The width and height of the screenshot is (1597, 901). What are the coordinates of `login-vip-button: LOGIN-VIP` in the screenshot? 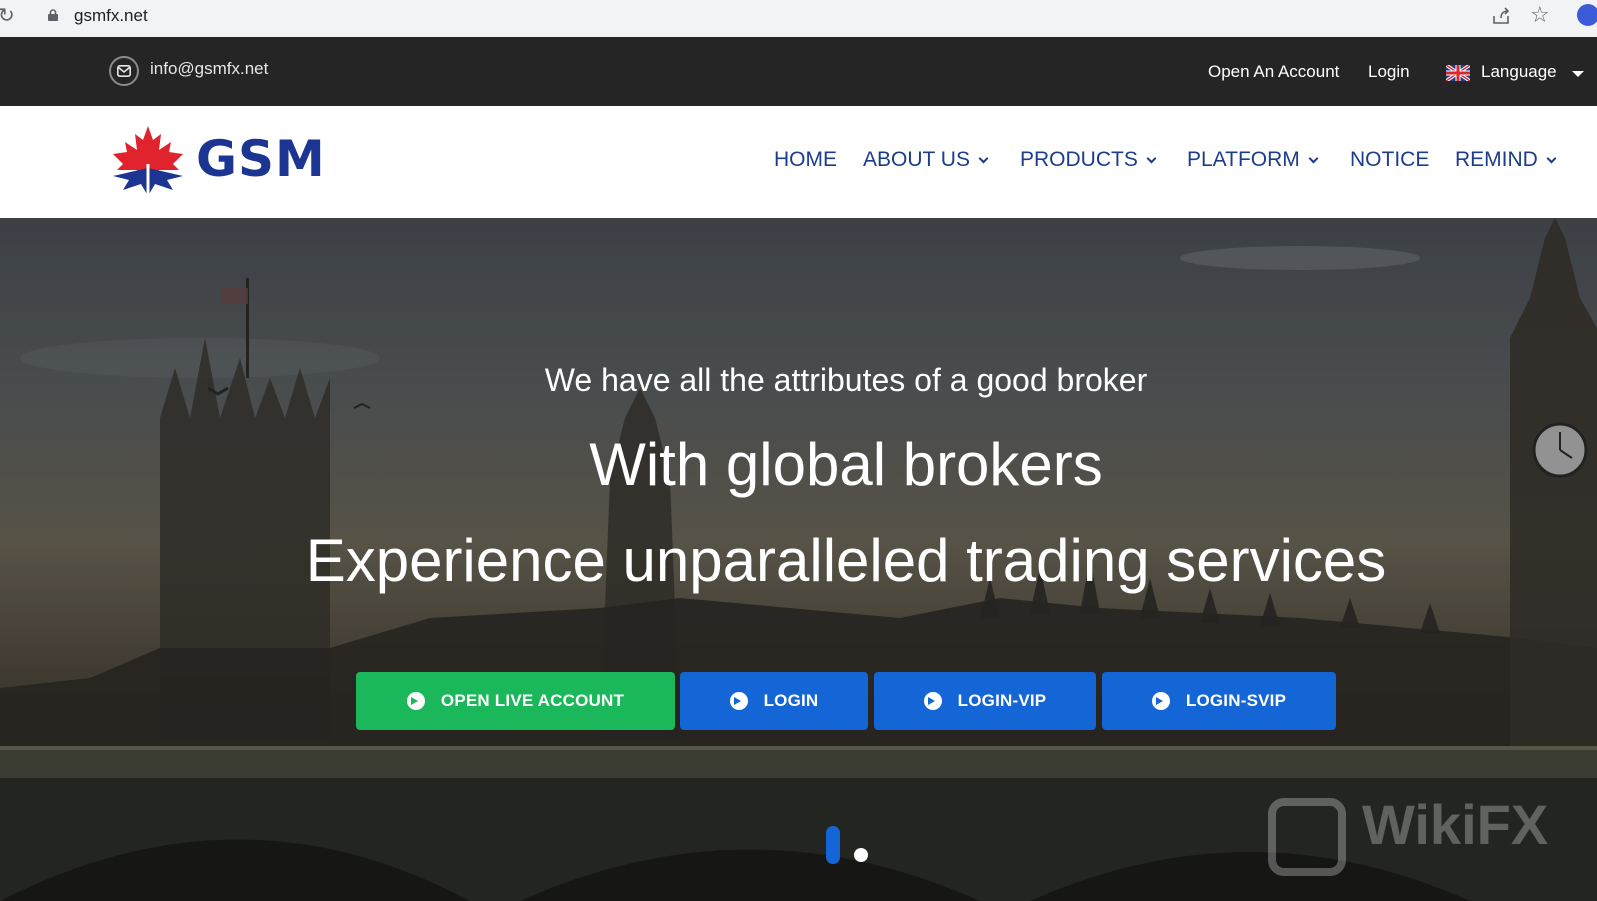 It's located at (985, 701).